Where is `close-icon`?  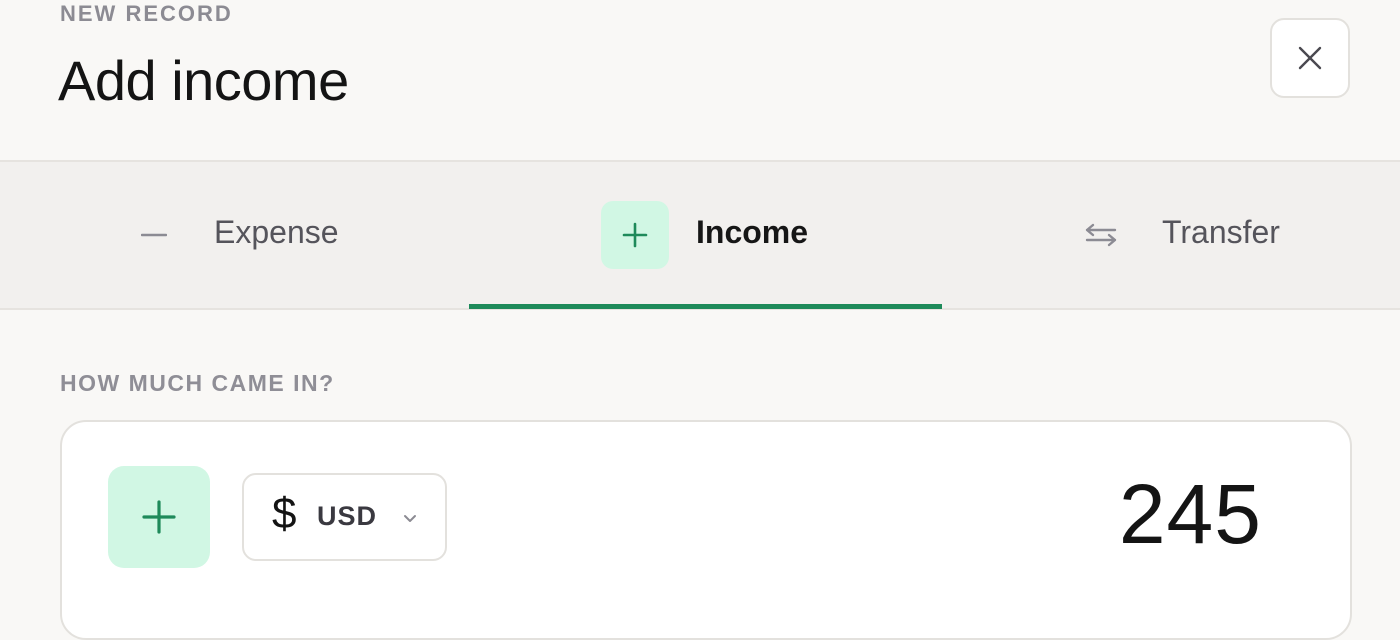 close-icon is located at coordinates (1310, 58).